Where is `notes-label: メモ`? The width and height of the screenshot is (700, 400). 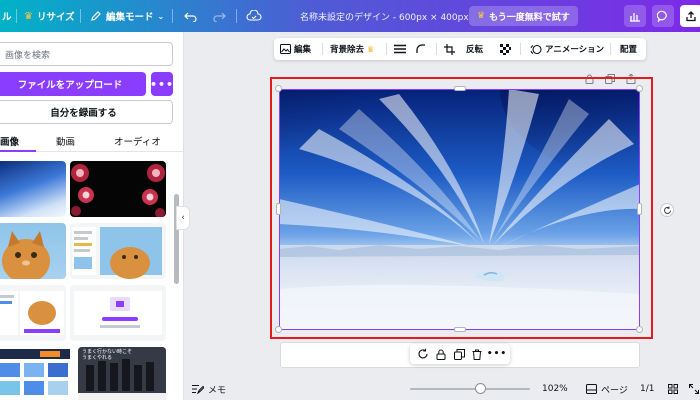
notes-label: メモ is located at coordinates (217, 390).